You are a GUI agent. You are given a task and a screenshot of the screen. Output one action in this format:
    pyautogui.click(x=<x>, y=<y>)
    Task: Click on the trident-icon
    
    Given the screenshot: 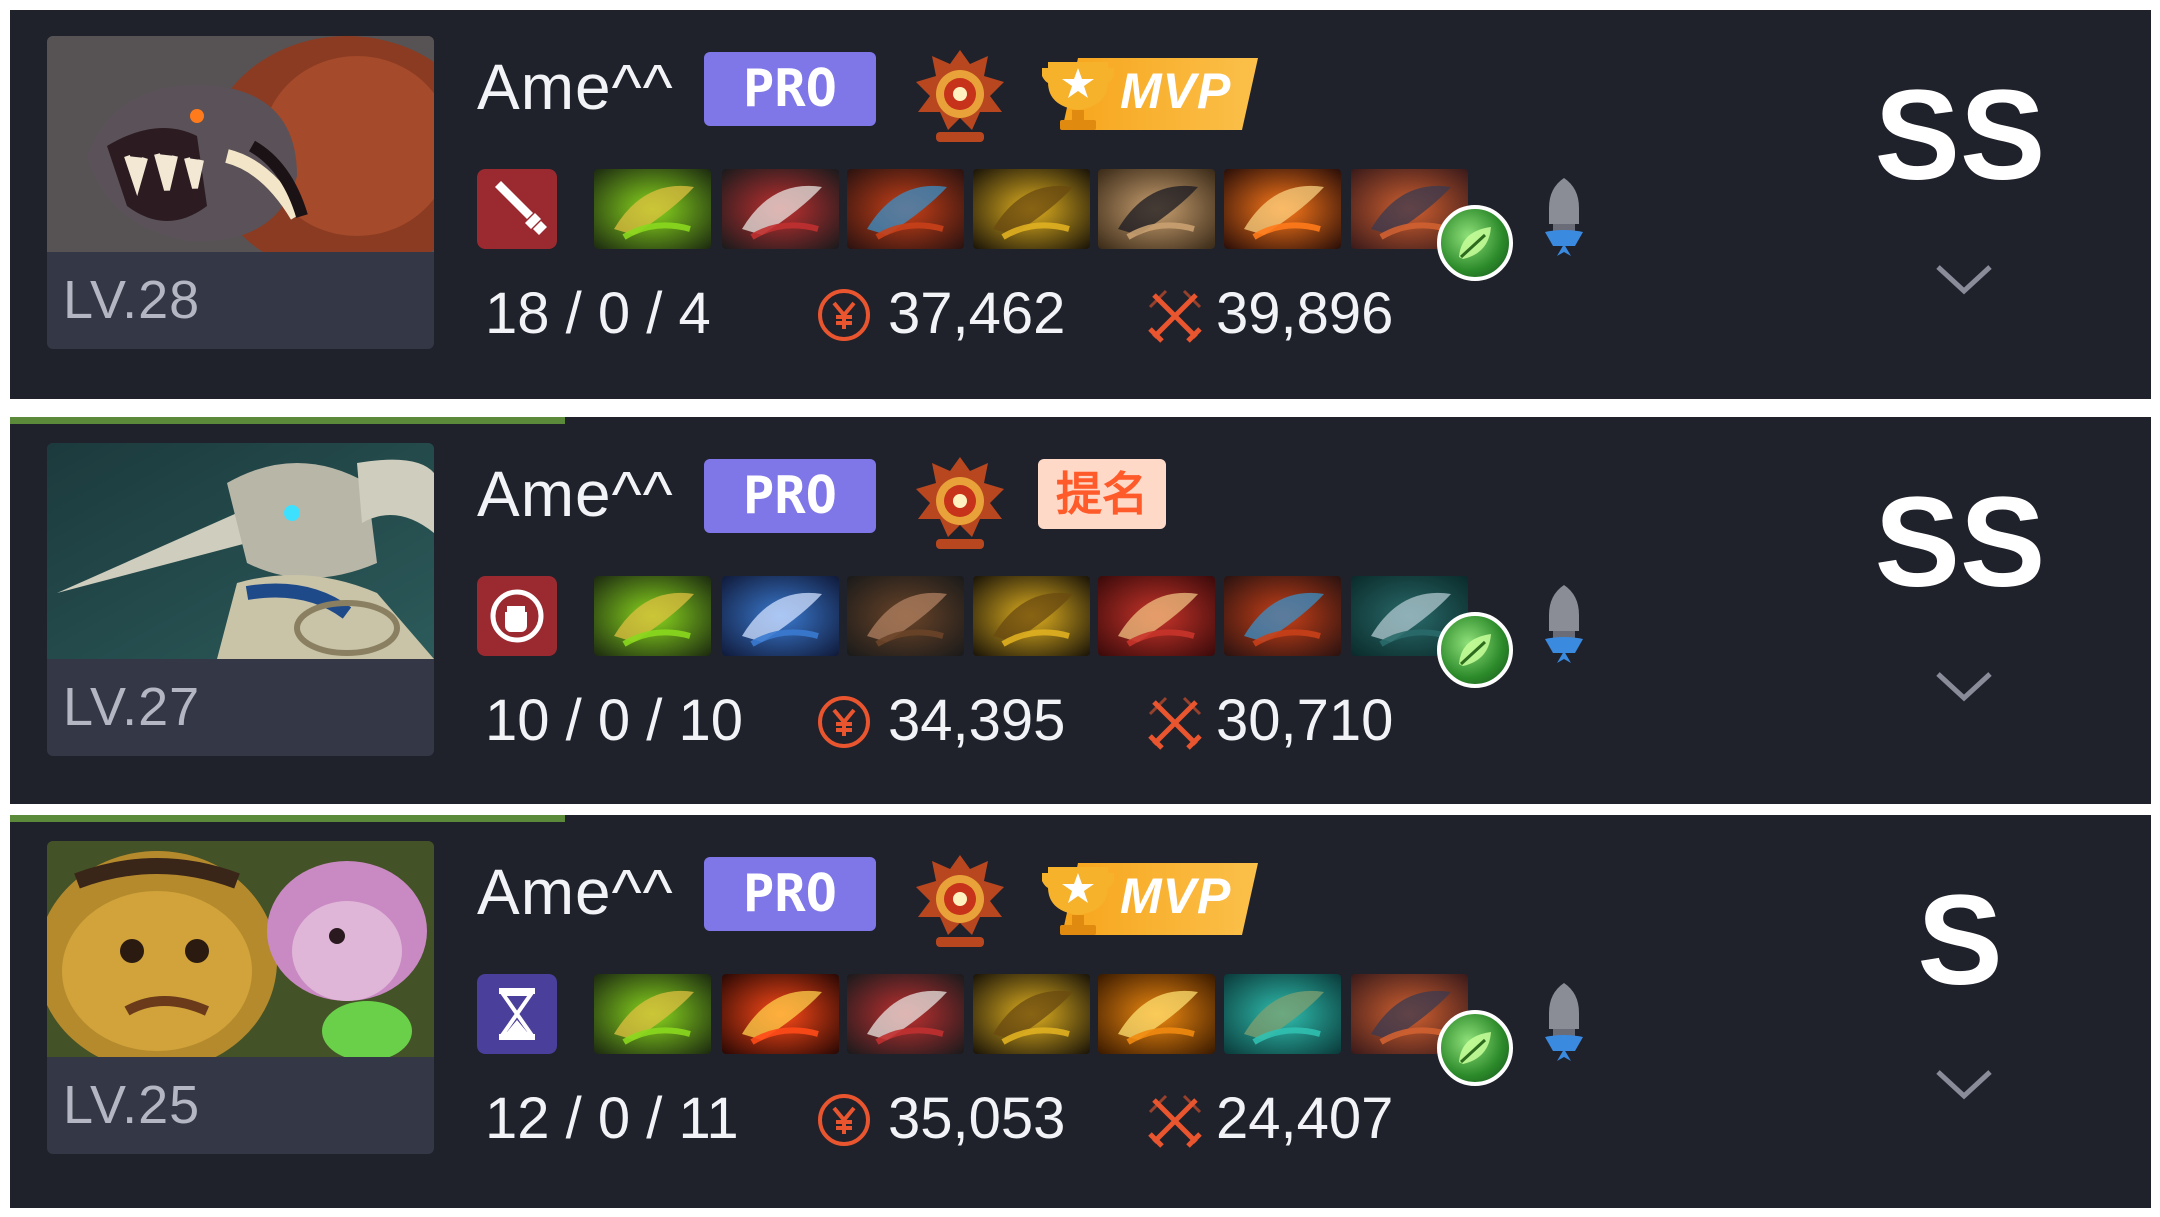 What is the action you would take?
    pyautogui.click(x=780, y=616)
    